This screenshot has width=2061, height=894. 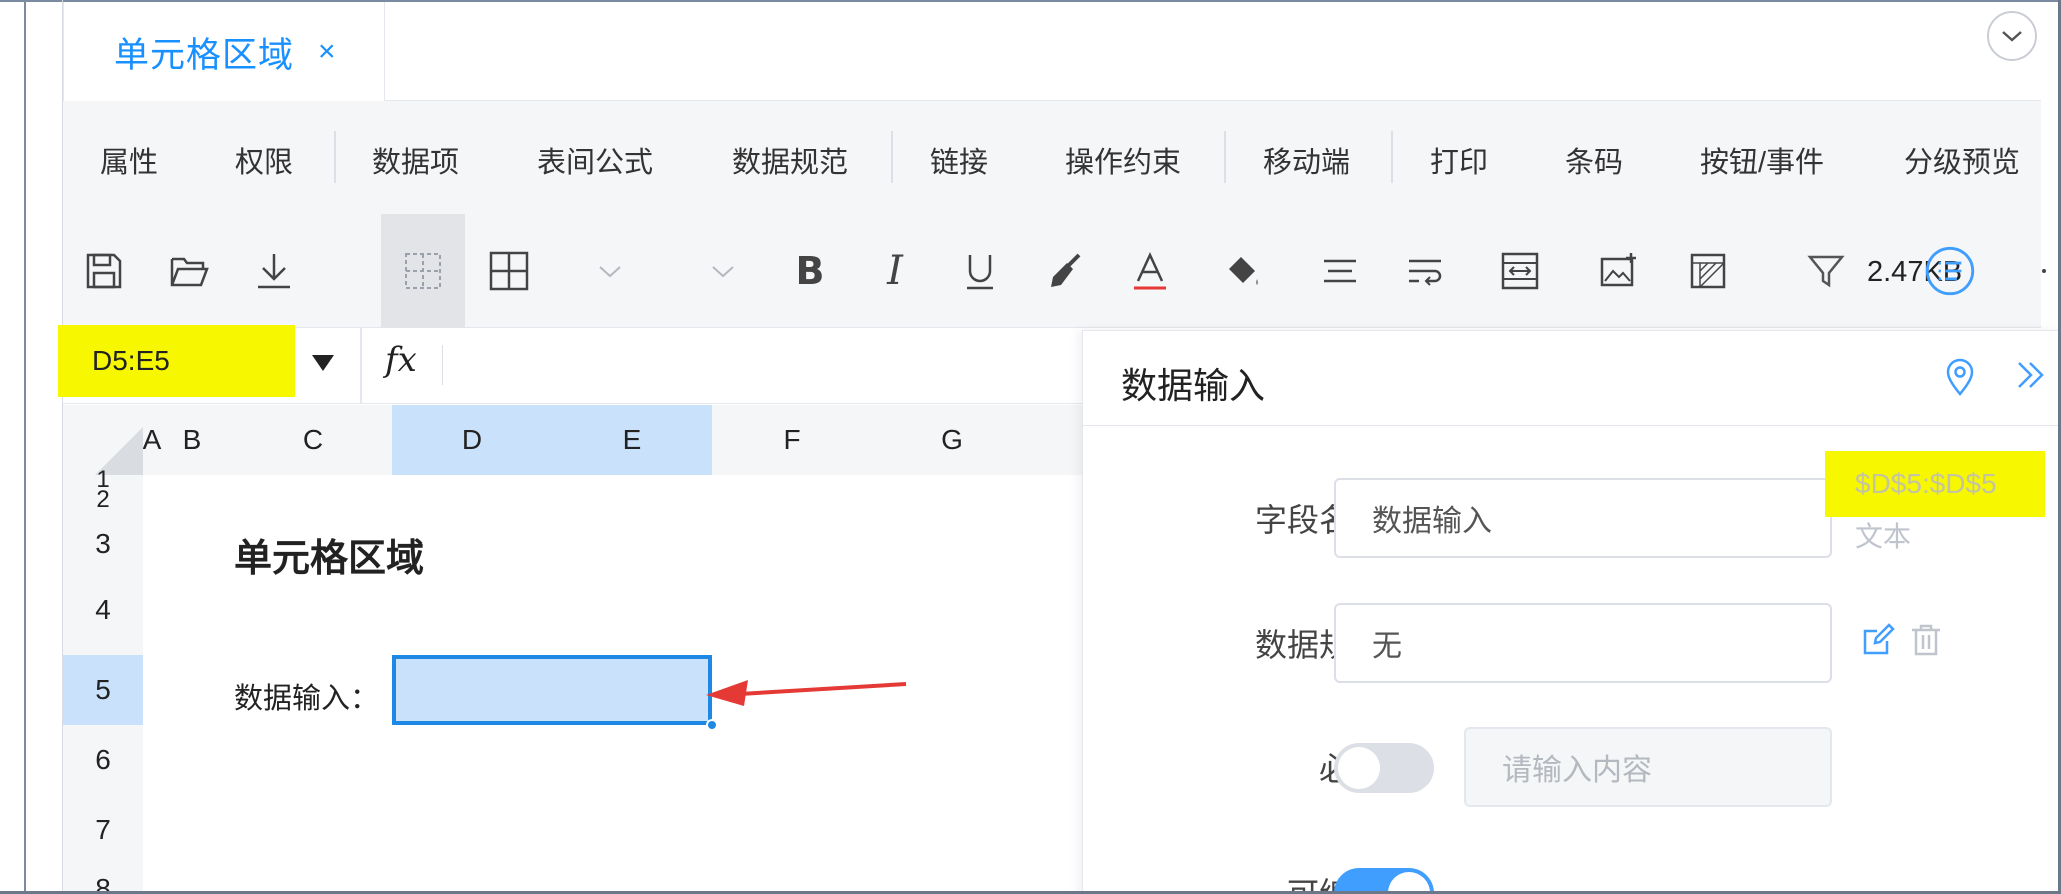 I want to click on required-toggle, so click(x=1384, y=768).